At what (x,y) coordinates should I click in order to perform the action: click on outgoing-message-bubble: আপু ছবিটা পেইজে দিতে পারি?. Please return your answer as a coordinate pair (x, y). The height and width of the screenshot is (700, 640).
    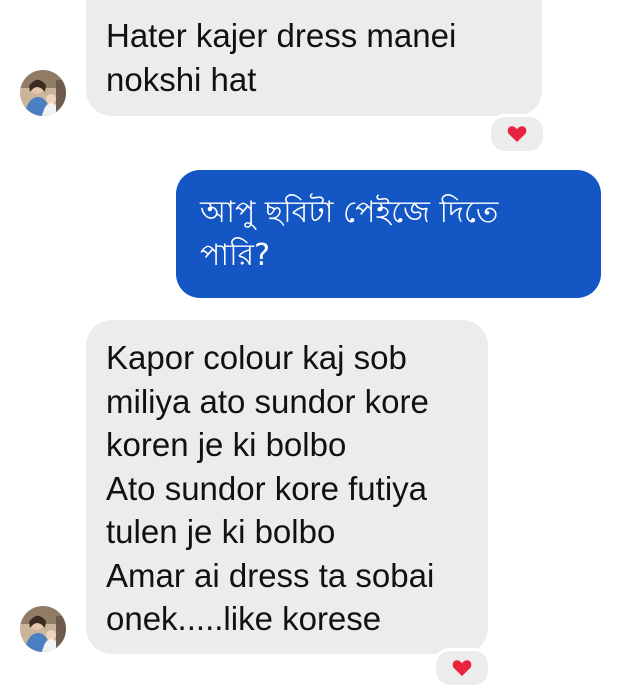
    Looking at the image, I should click on (388, 234).